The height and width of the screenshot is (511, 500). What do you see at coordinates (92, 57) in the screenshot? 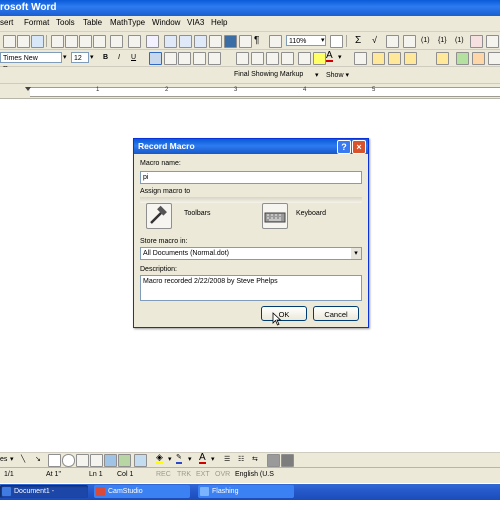
I see `size-dropdown-icon: ▾` at bounding box center [92, 57].